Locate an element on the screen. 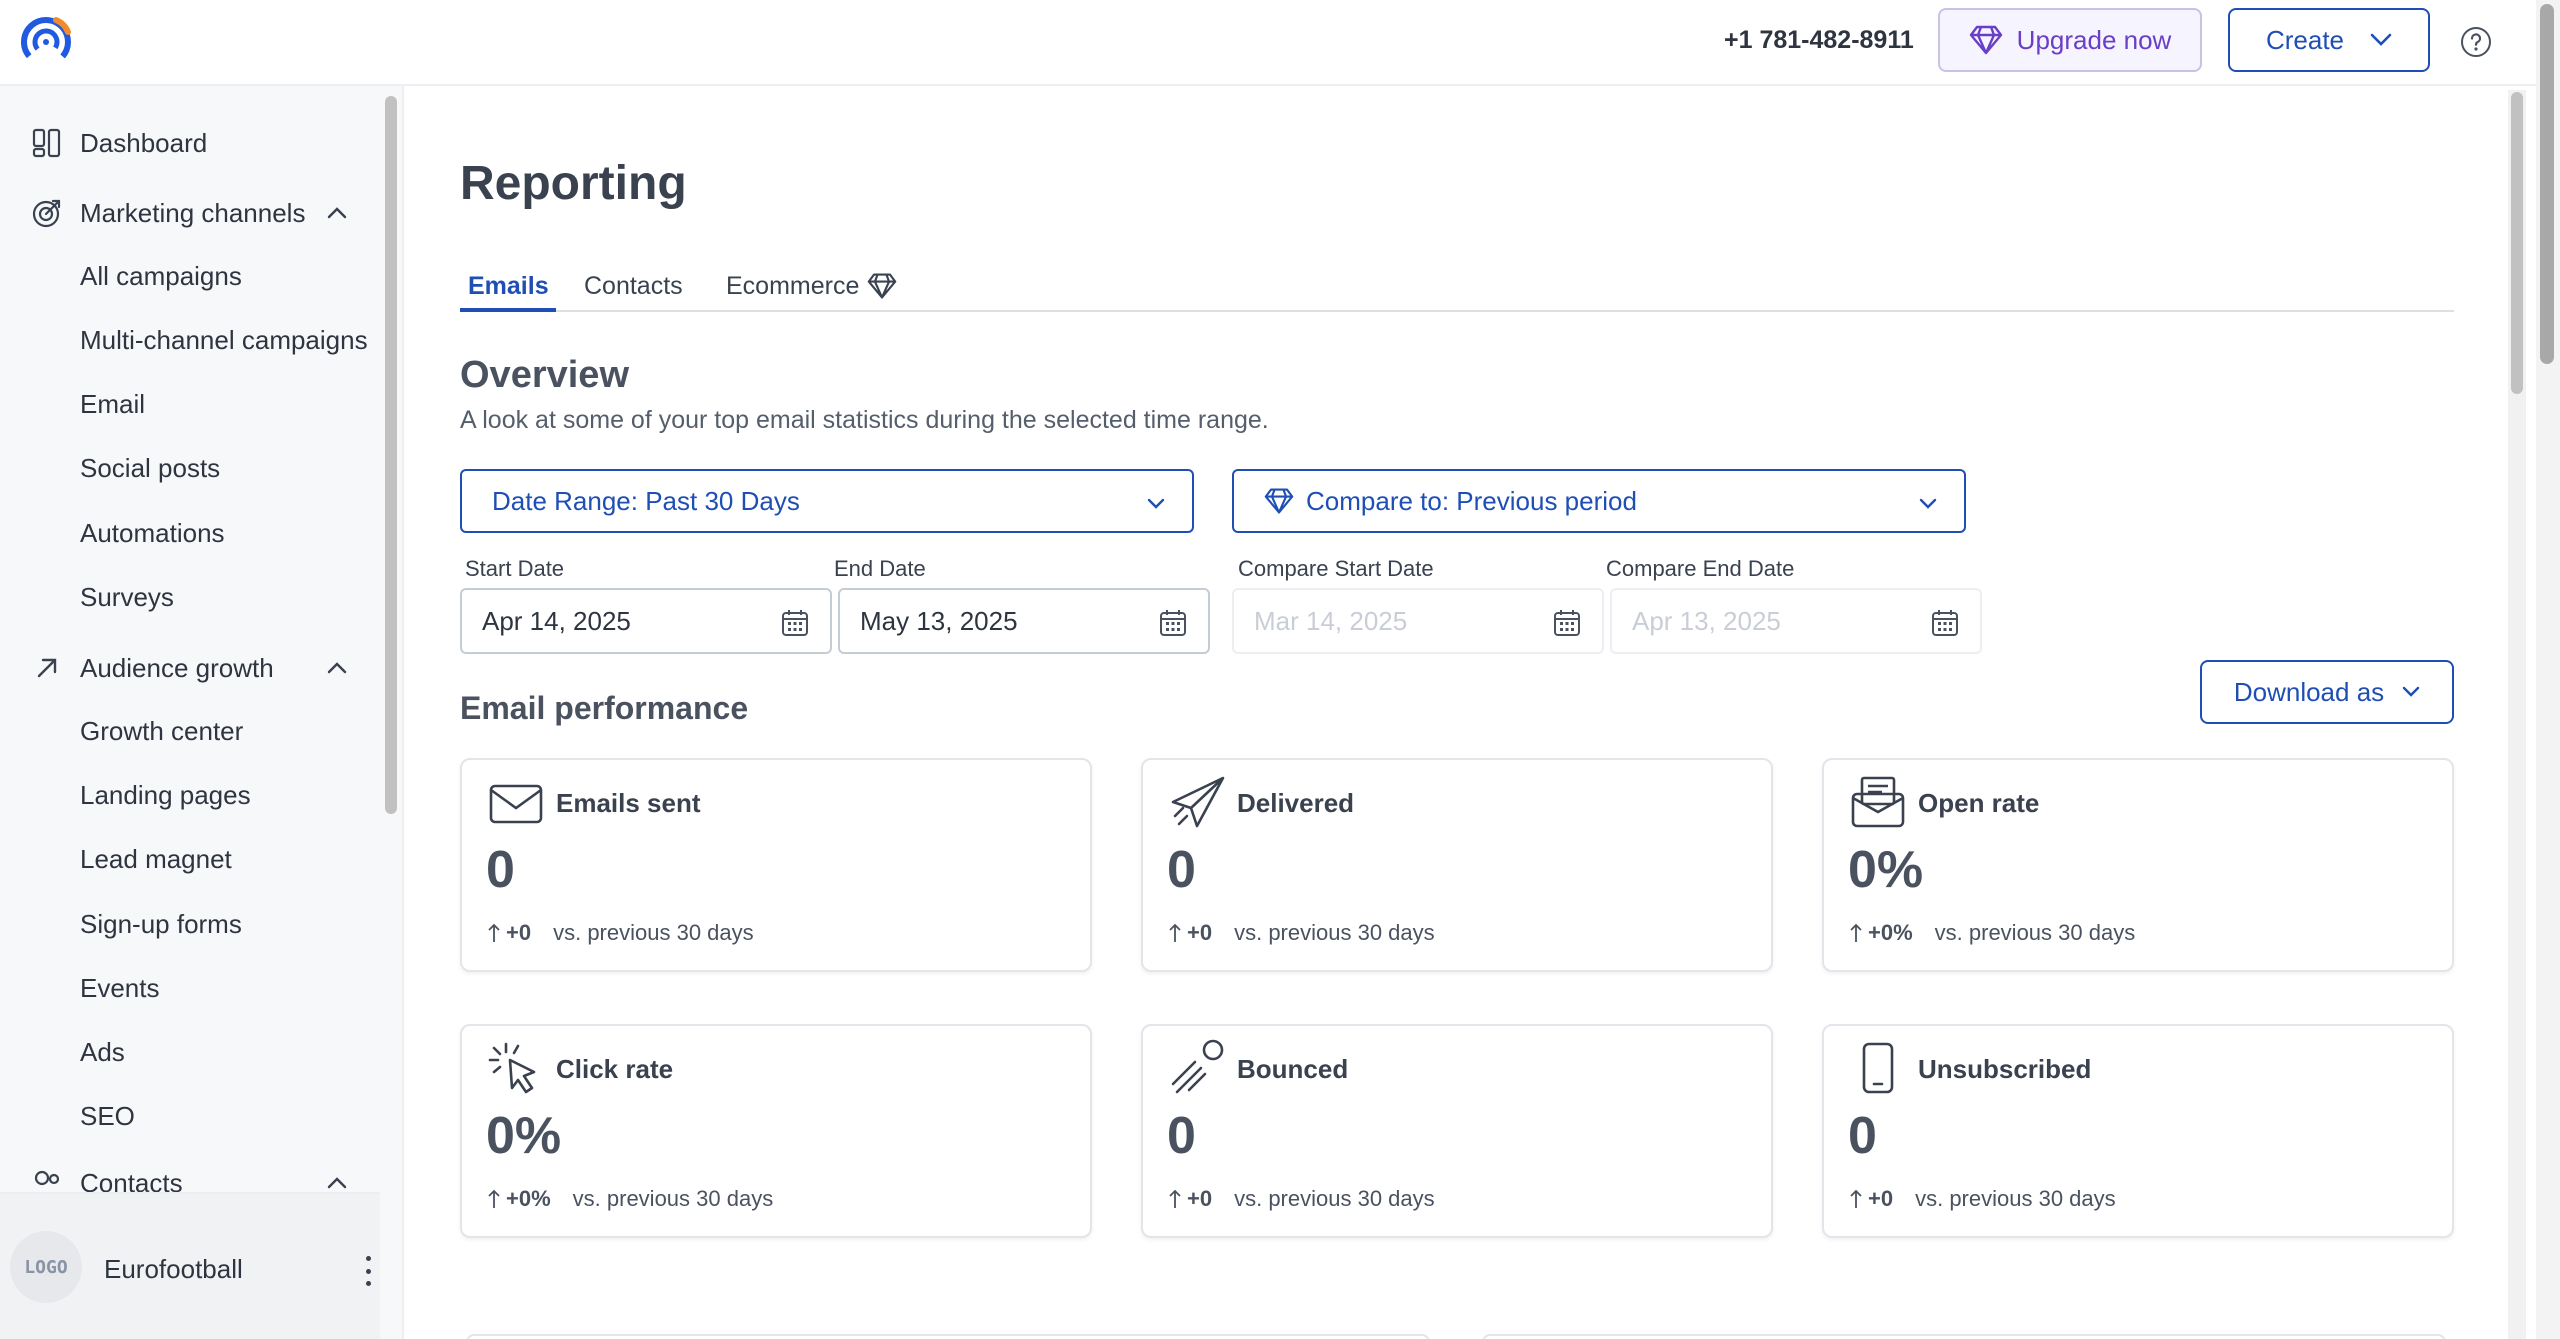 This screenshot has width=2560, height=1339. overview-title: Overview is located at coordinates (544, 375).